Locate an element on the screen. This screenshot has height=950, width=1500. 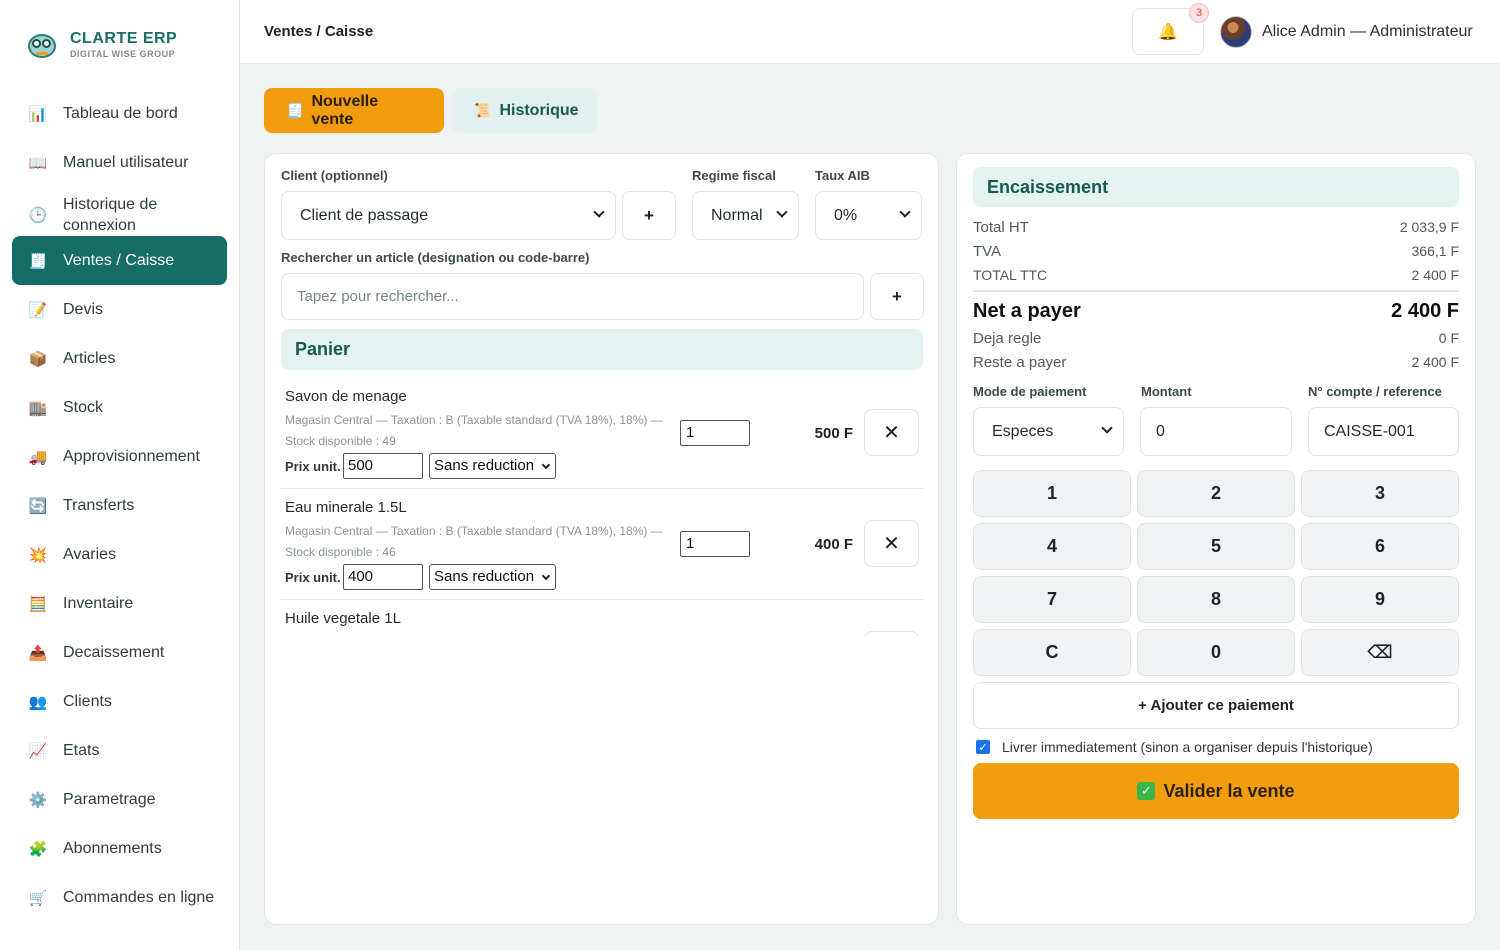
unit-price-label: Prix unit. is located at coordinates (313, 466).